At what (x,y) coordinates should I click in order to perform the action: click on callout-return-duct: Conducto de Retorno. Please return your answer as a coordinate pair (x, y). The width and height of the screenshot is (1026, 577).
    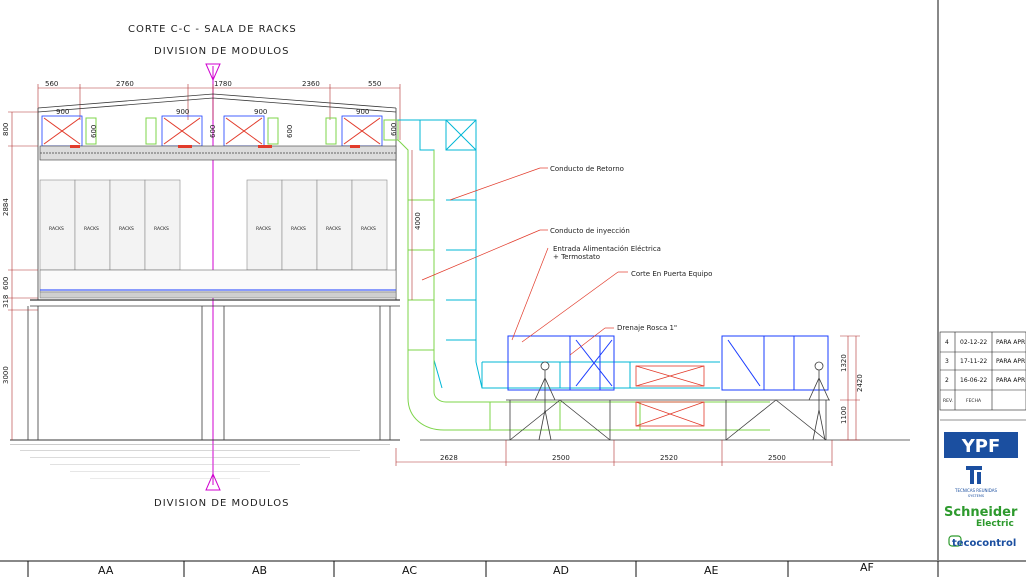
    Looking at the image, I should click on (587, 169).